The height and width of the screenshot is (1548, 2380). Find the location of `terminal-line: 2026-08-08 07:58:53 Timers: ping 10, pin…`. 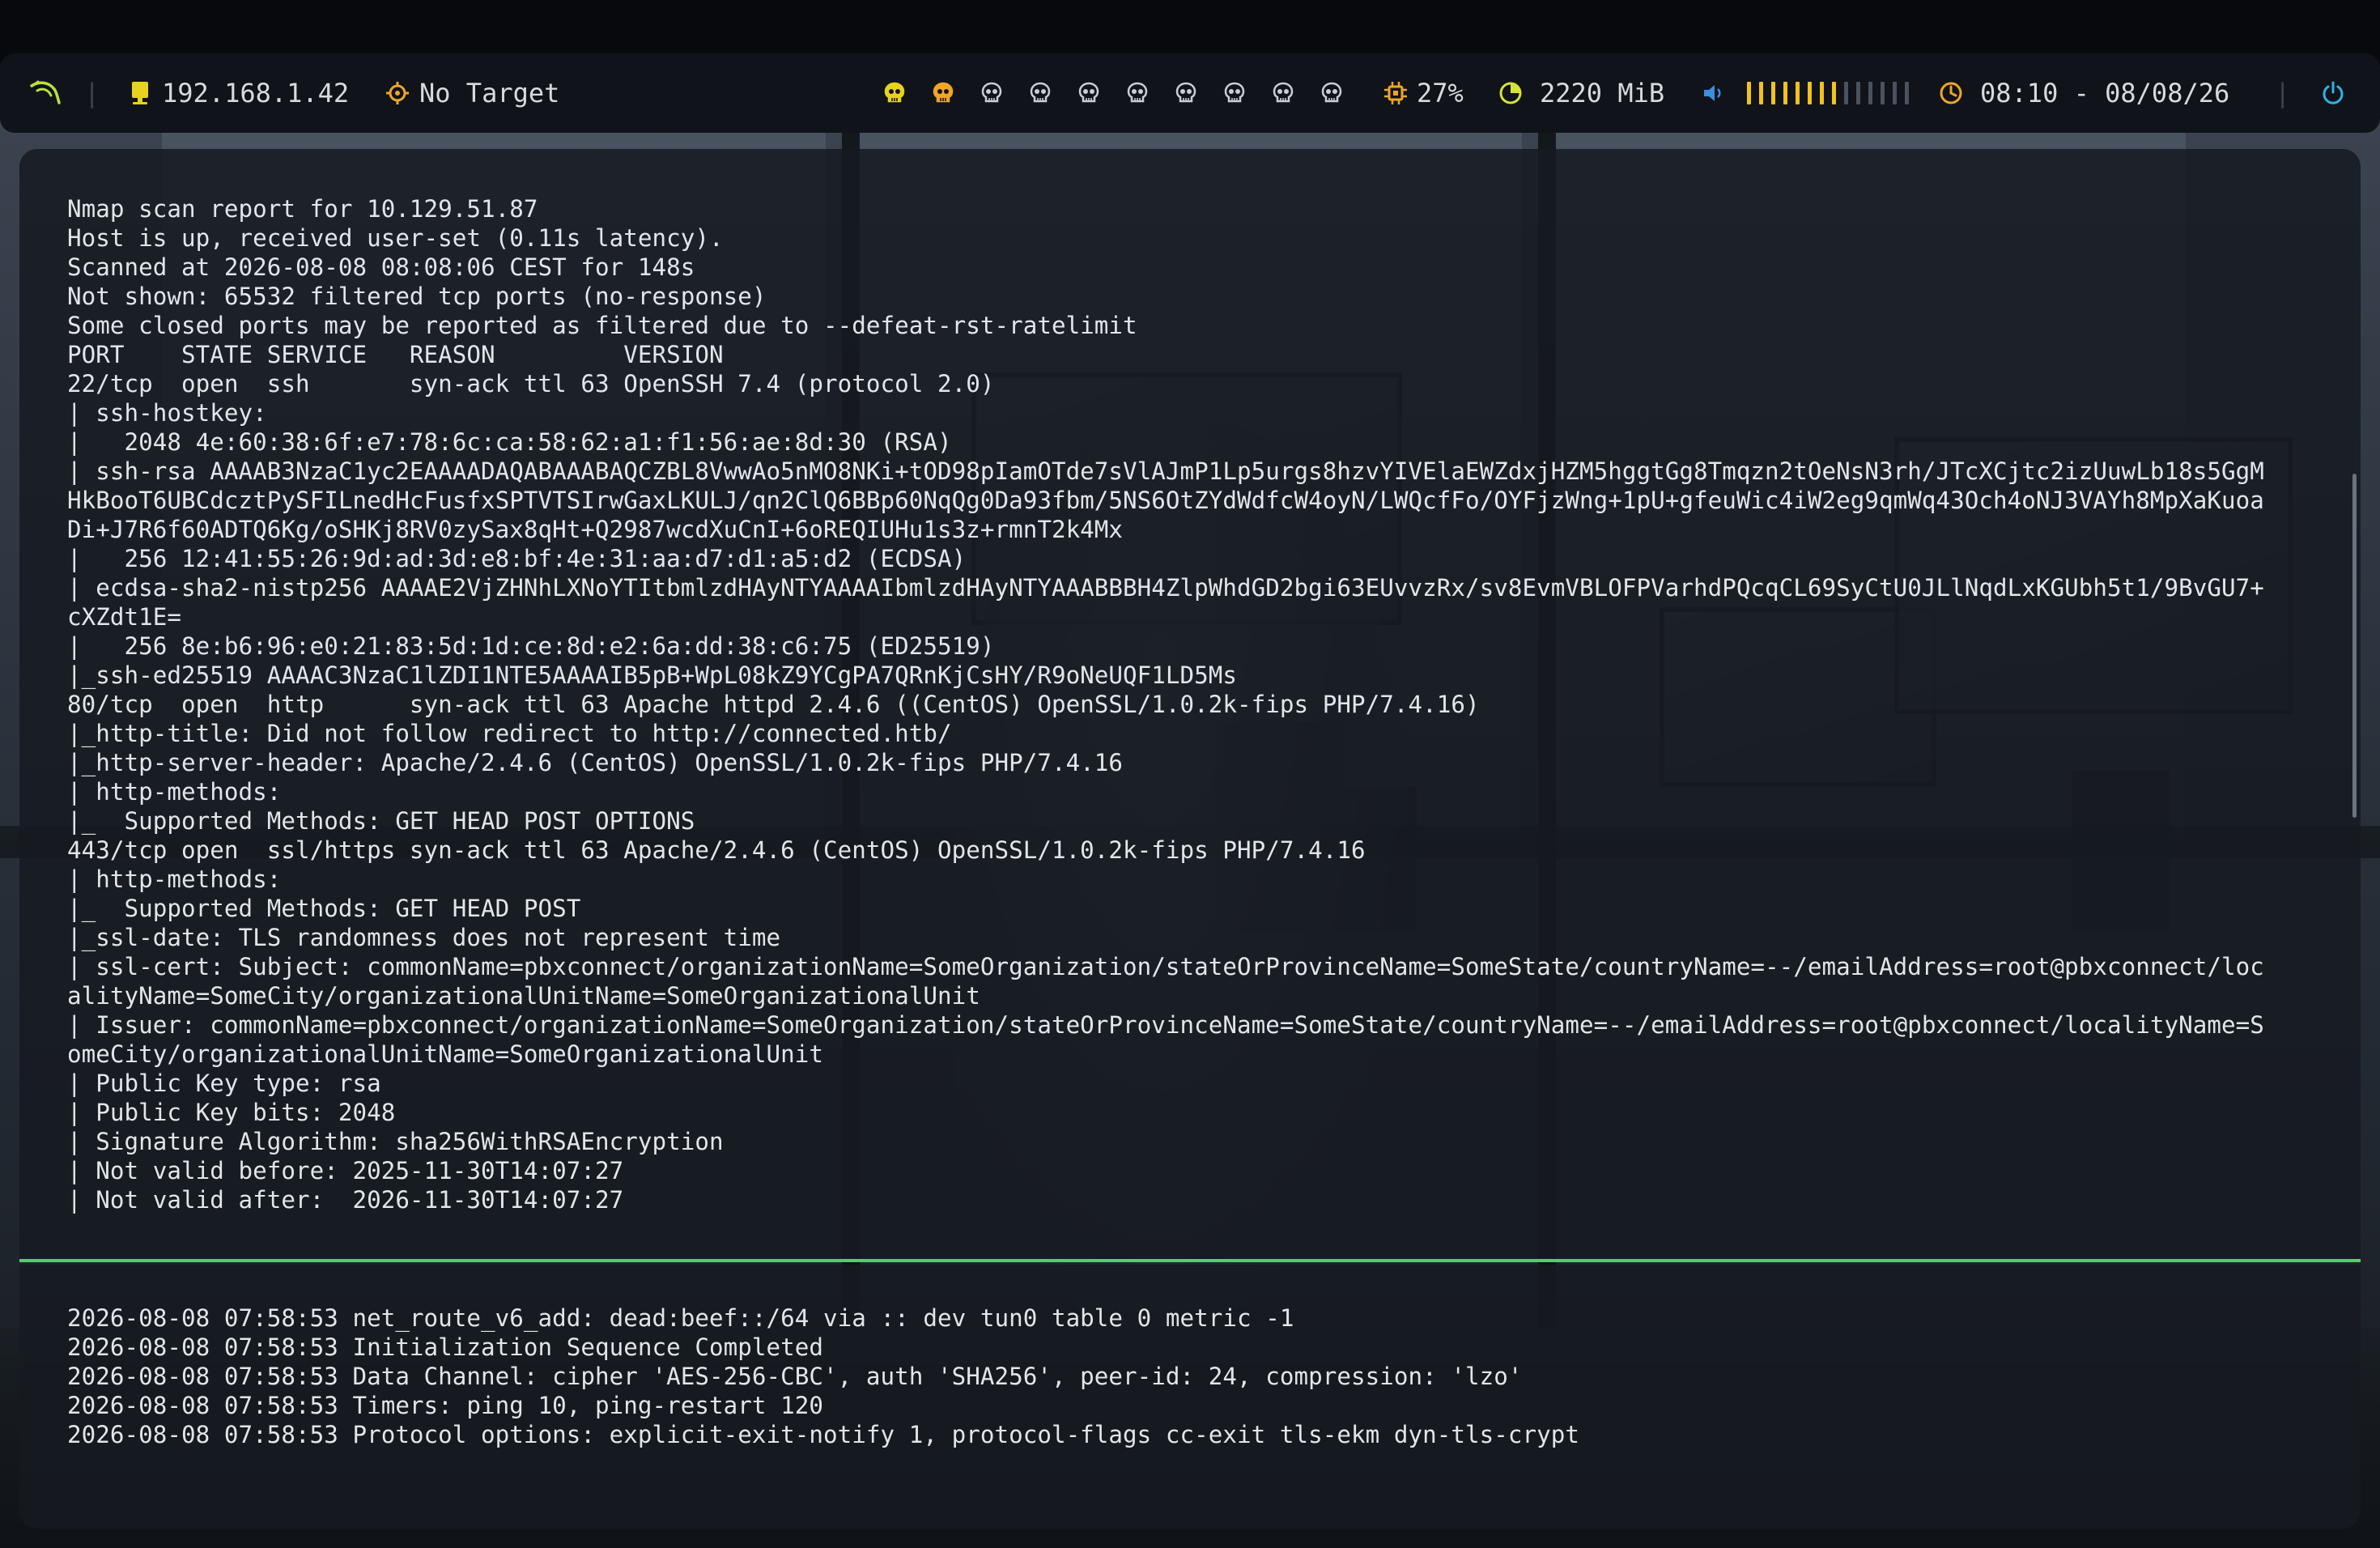

terminal-line: 2026-08-08 07:58:53 Timers: ping 10, pin… is located at coordinates (445, 1405).